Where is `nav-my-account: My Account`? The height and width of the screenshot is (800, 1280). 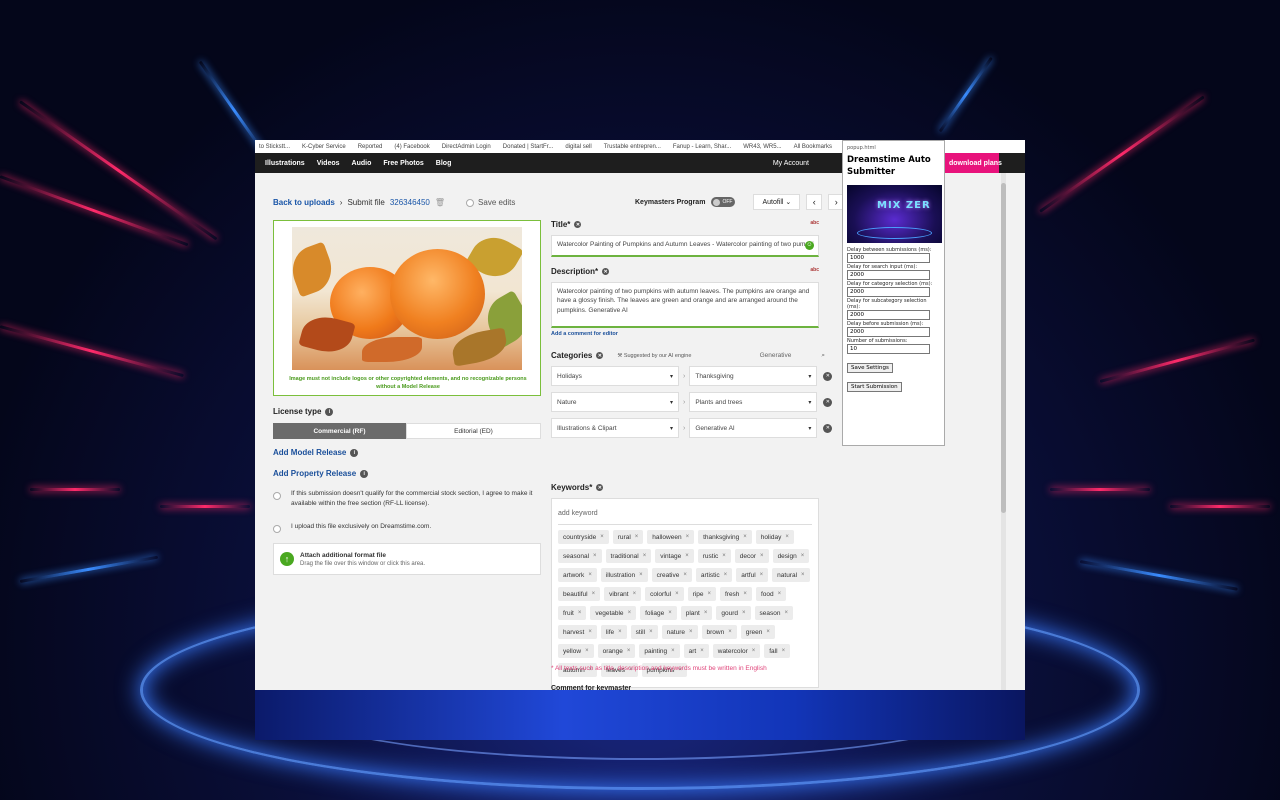 nav-my-account: My Account is located at coordinates (791, 163).